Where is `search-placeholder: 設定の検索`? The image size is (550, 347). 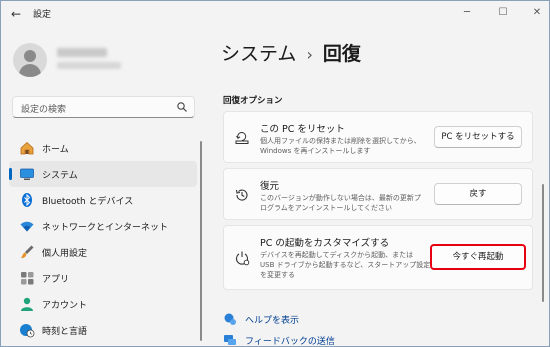 search-placeholder: 設定の検索 is located at coordinates (44, 110).